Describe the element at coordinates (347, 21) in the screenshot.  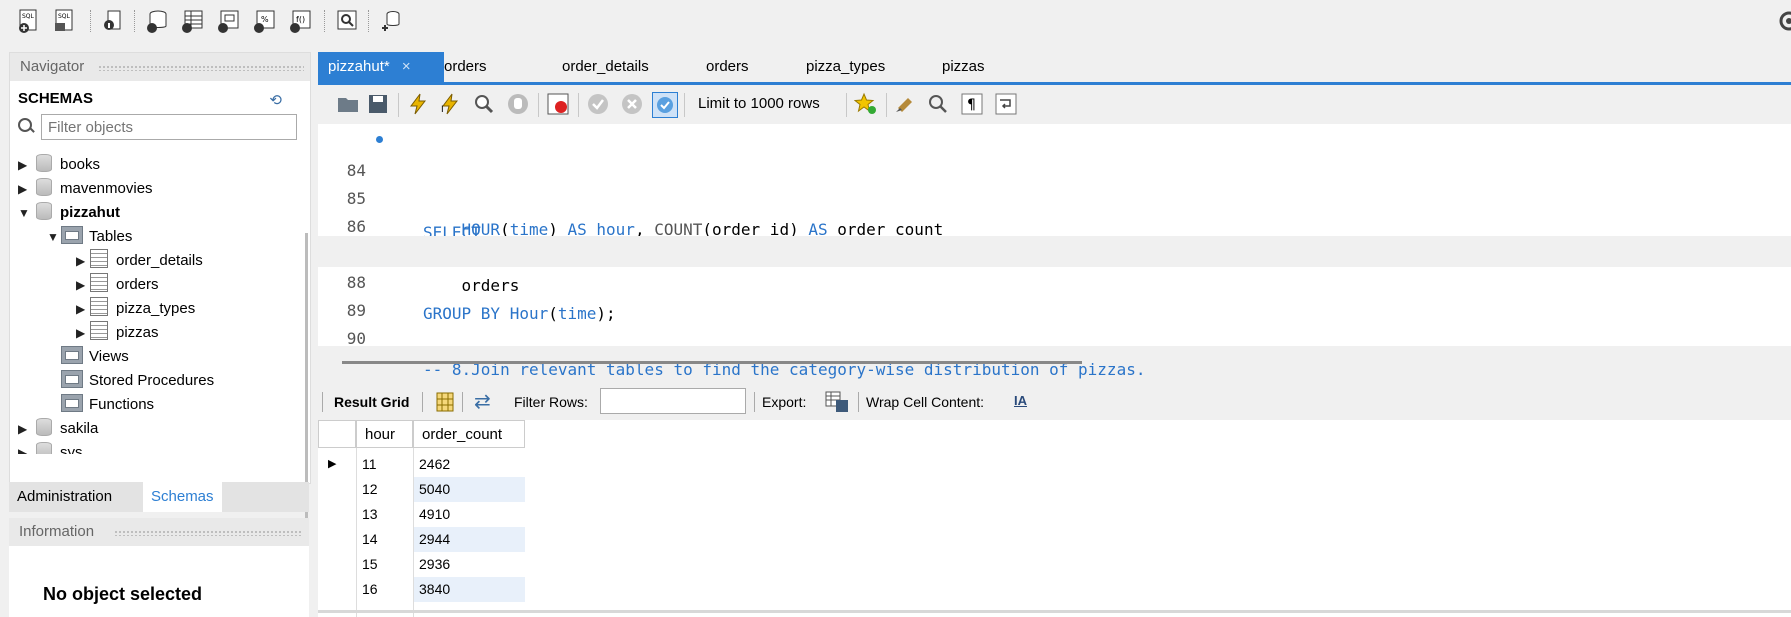
I see `search-table-data-icon` at that location.